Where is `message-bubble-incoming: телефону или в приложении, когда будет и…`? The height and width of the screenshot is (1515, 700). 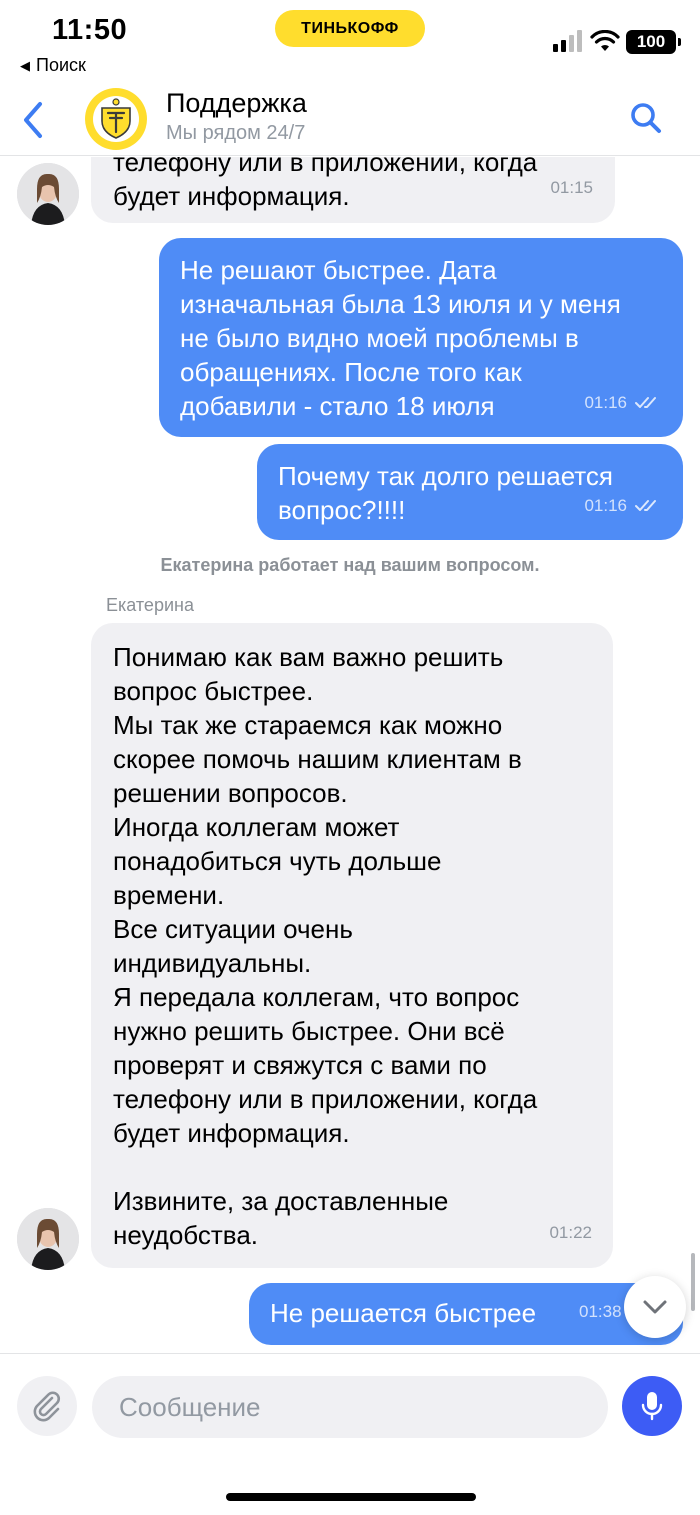 message-bubble-incoming: телефону или в приложении, когда будет и… is located at coordinates (353, 190).